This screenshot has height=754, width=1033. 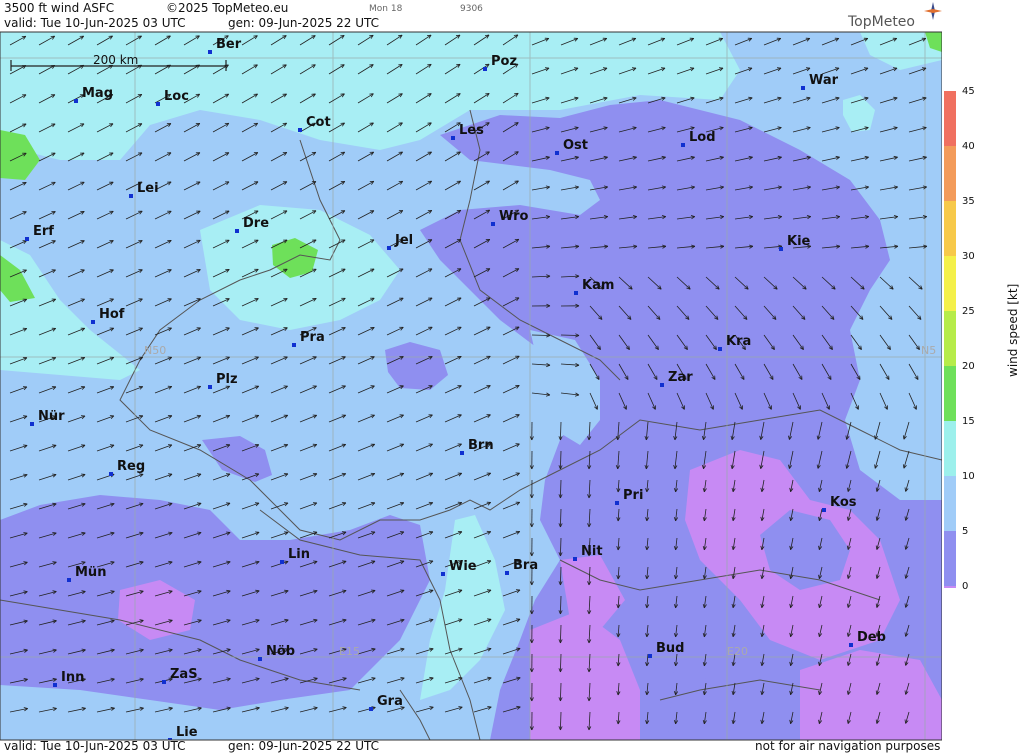 What do you see at coordinates (737, 651) in the screenshot?
I see `grid-label-e20: E20` at bounding box center [737, 651].